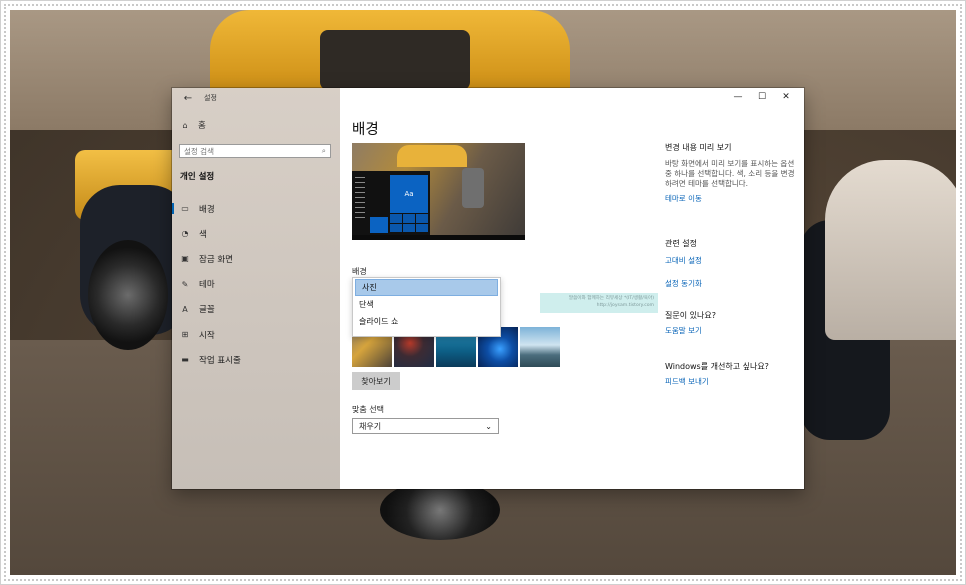  Describe the element at coordinates (731, 283) in the screenshot. I see `sync-settings-link: 설정 동기화` at that location.